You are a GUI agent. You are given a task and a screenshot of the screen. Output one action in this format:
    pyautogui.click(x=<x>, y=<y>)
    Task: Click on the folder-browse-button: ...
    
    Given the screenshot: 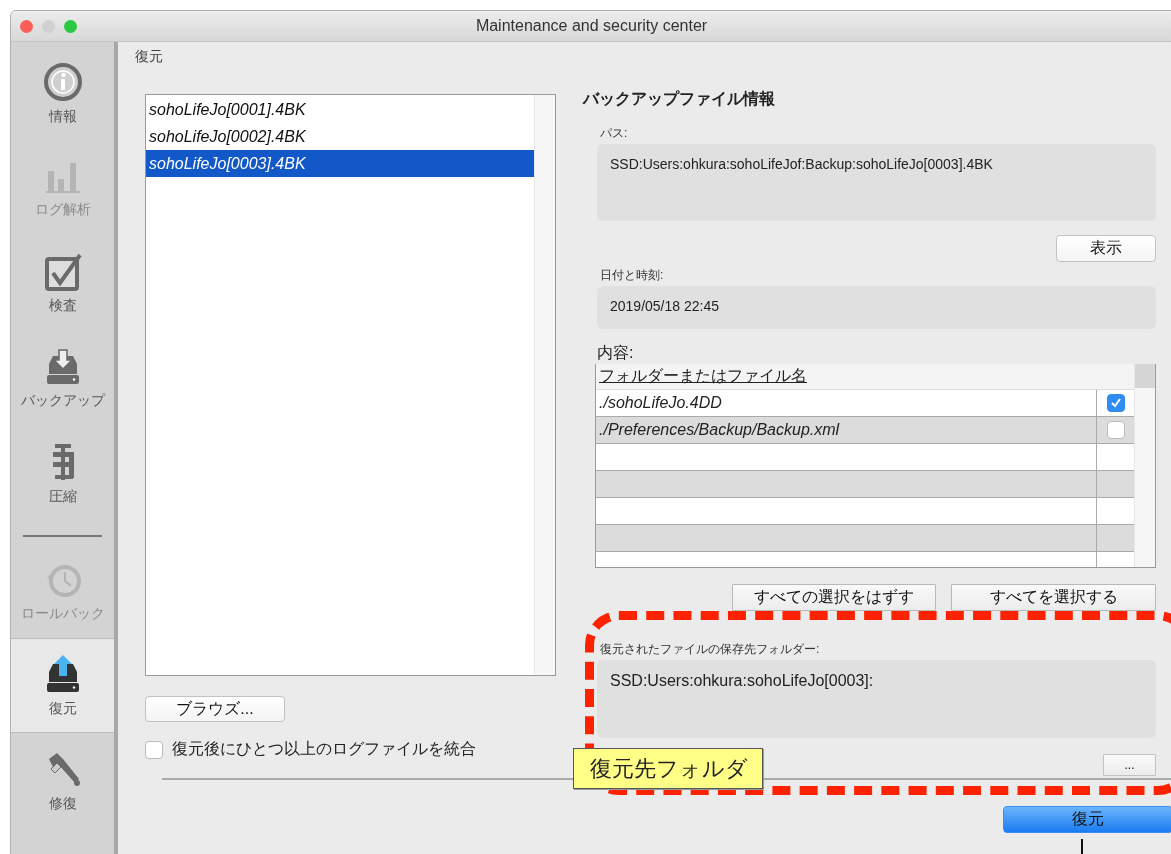 What is the action you would take?
    pyautogui.click(x=1129, y=765)
    